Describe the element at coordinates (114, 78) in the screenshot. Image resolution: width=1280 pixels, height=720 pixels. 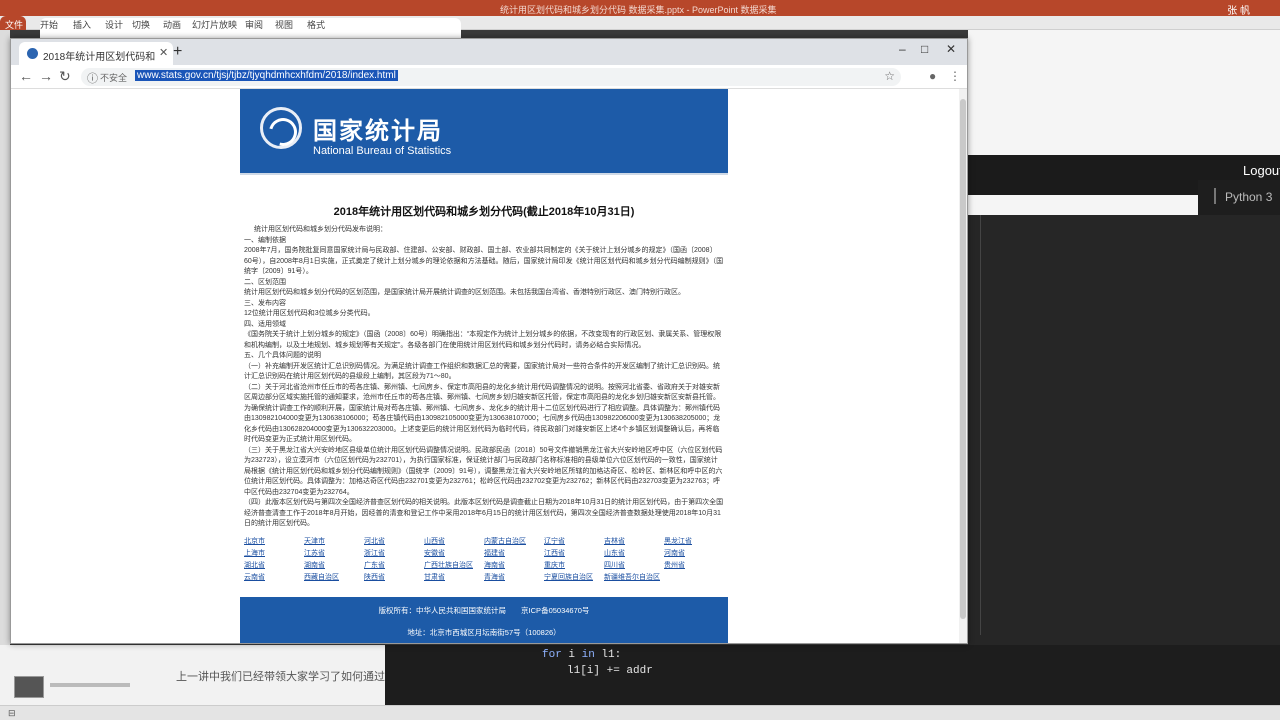
I see `security-label: 不安全` at that location.